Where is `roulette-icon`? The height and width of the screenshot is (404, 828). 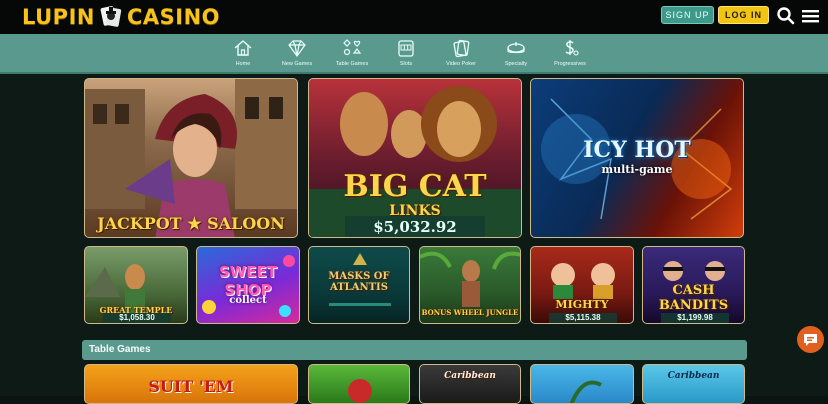 roulette-icon is located at coordinates (516, 48).